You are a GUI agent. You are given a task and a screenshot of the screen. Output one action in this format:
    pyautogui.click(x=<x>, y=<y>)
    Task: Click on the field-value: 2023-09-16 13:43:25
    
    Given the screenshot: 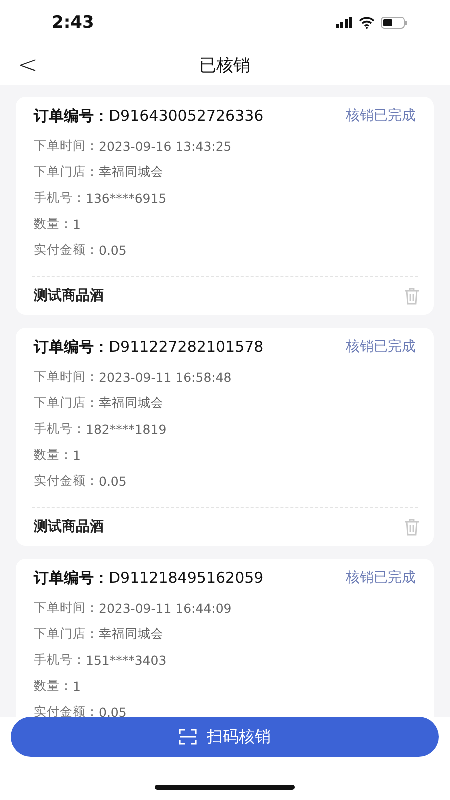 What is the action you would take?
    pyautogui.click(x=165, y=146)
    